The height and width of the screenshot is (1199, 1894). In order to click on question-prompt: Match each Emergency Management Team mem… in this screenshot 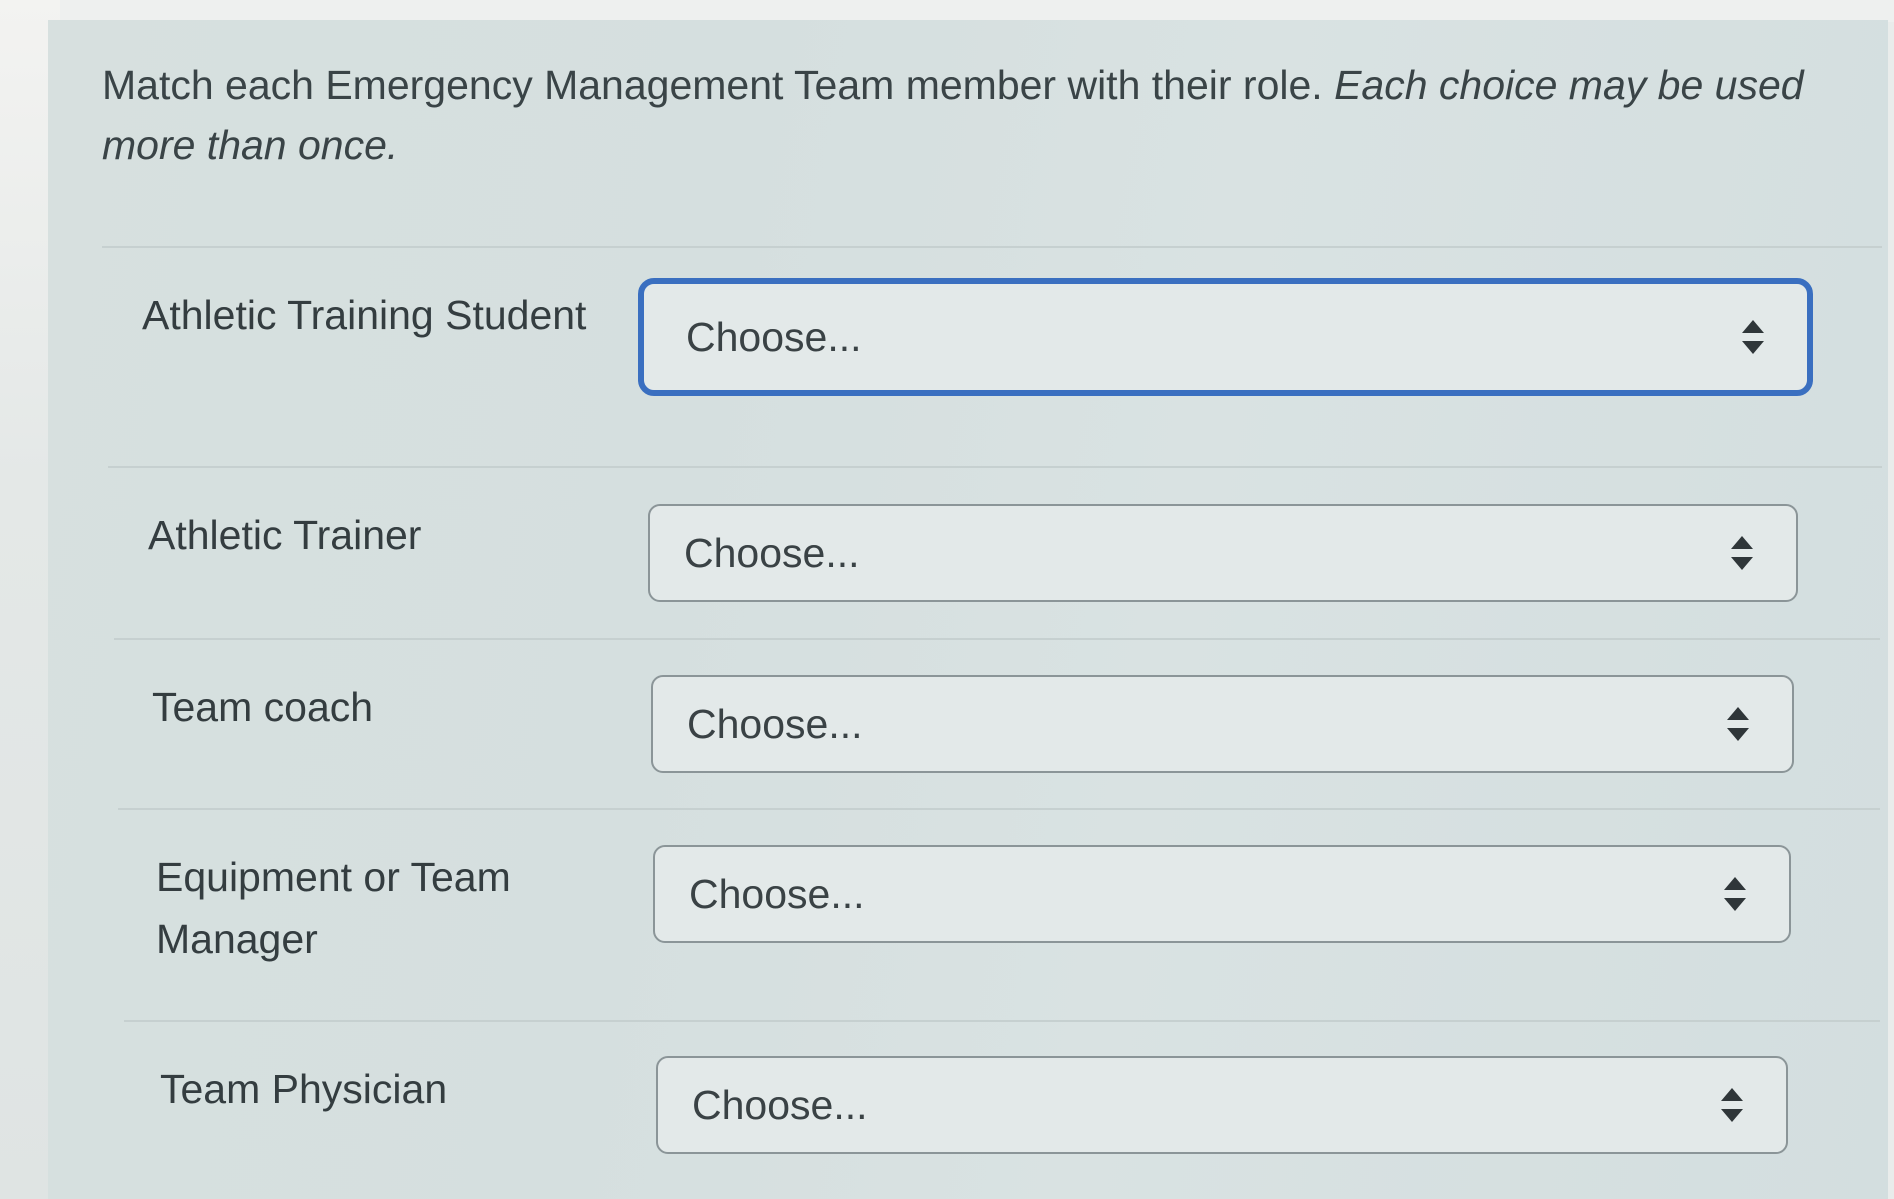, I will do `click(972, 115)`.